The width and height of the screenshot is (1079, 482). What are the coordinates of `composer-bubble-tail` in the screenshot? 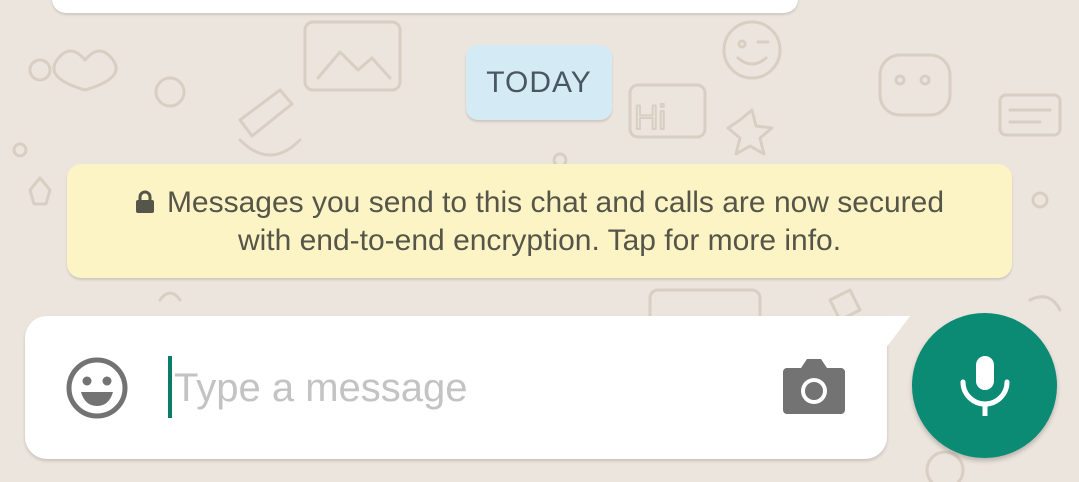 It's located at (895, 336).